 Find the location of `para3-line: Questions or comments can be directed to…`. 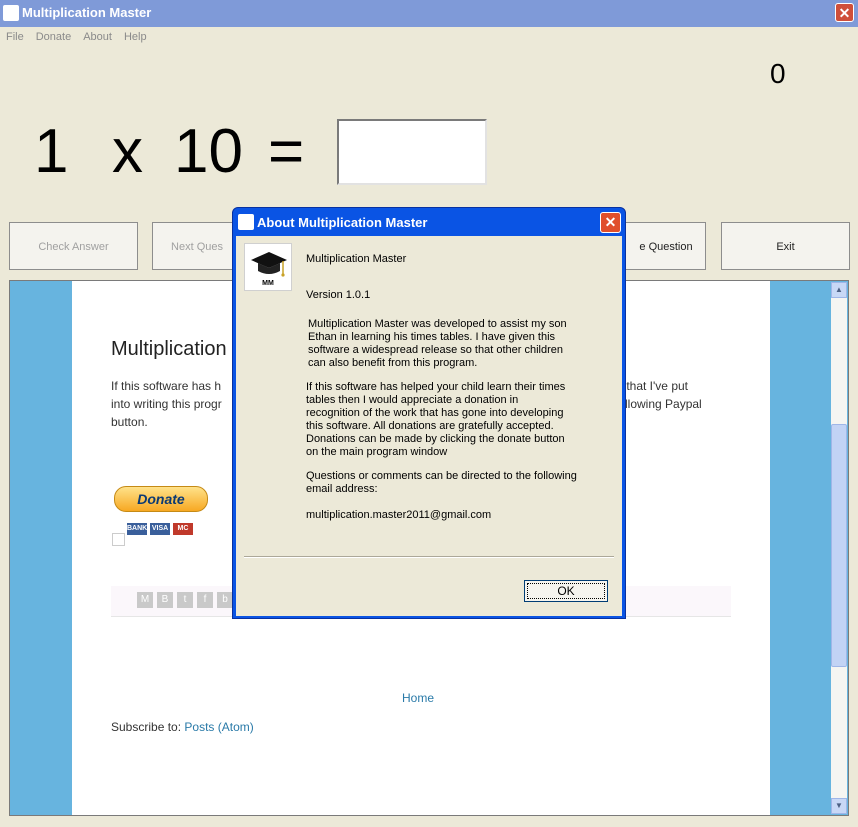

para3-line: Questions or comments can be directed to… is located at coordinates (441, 476).